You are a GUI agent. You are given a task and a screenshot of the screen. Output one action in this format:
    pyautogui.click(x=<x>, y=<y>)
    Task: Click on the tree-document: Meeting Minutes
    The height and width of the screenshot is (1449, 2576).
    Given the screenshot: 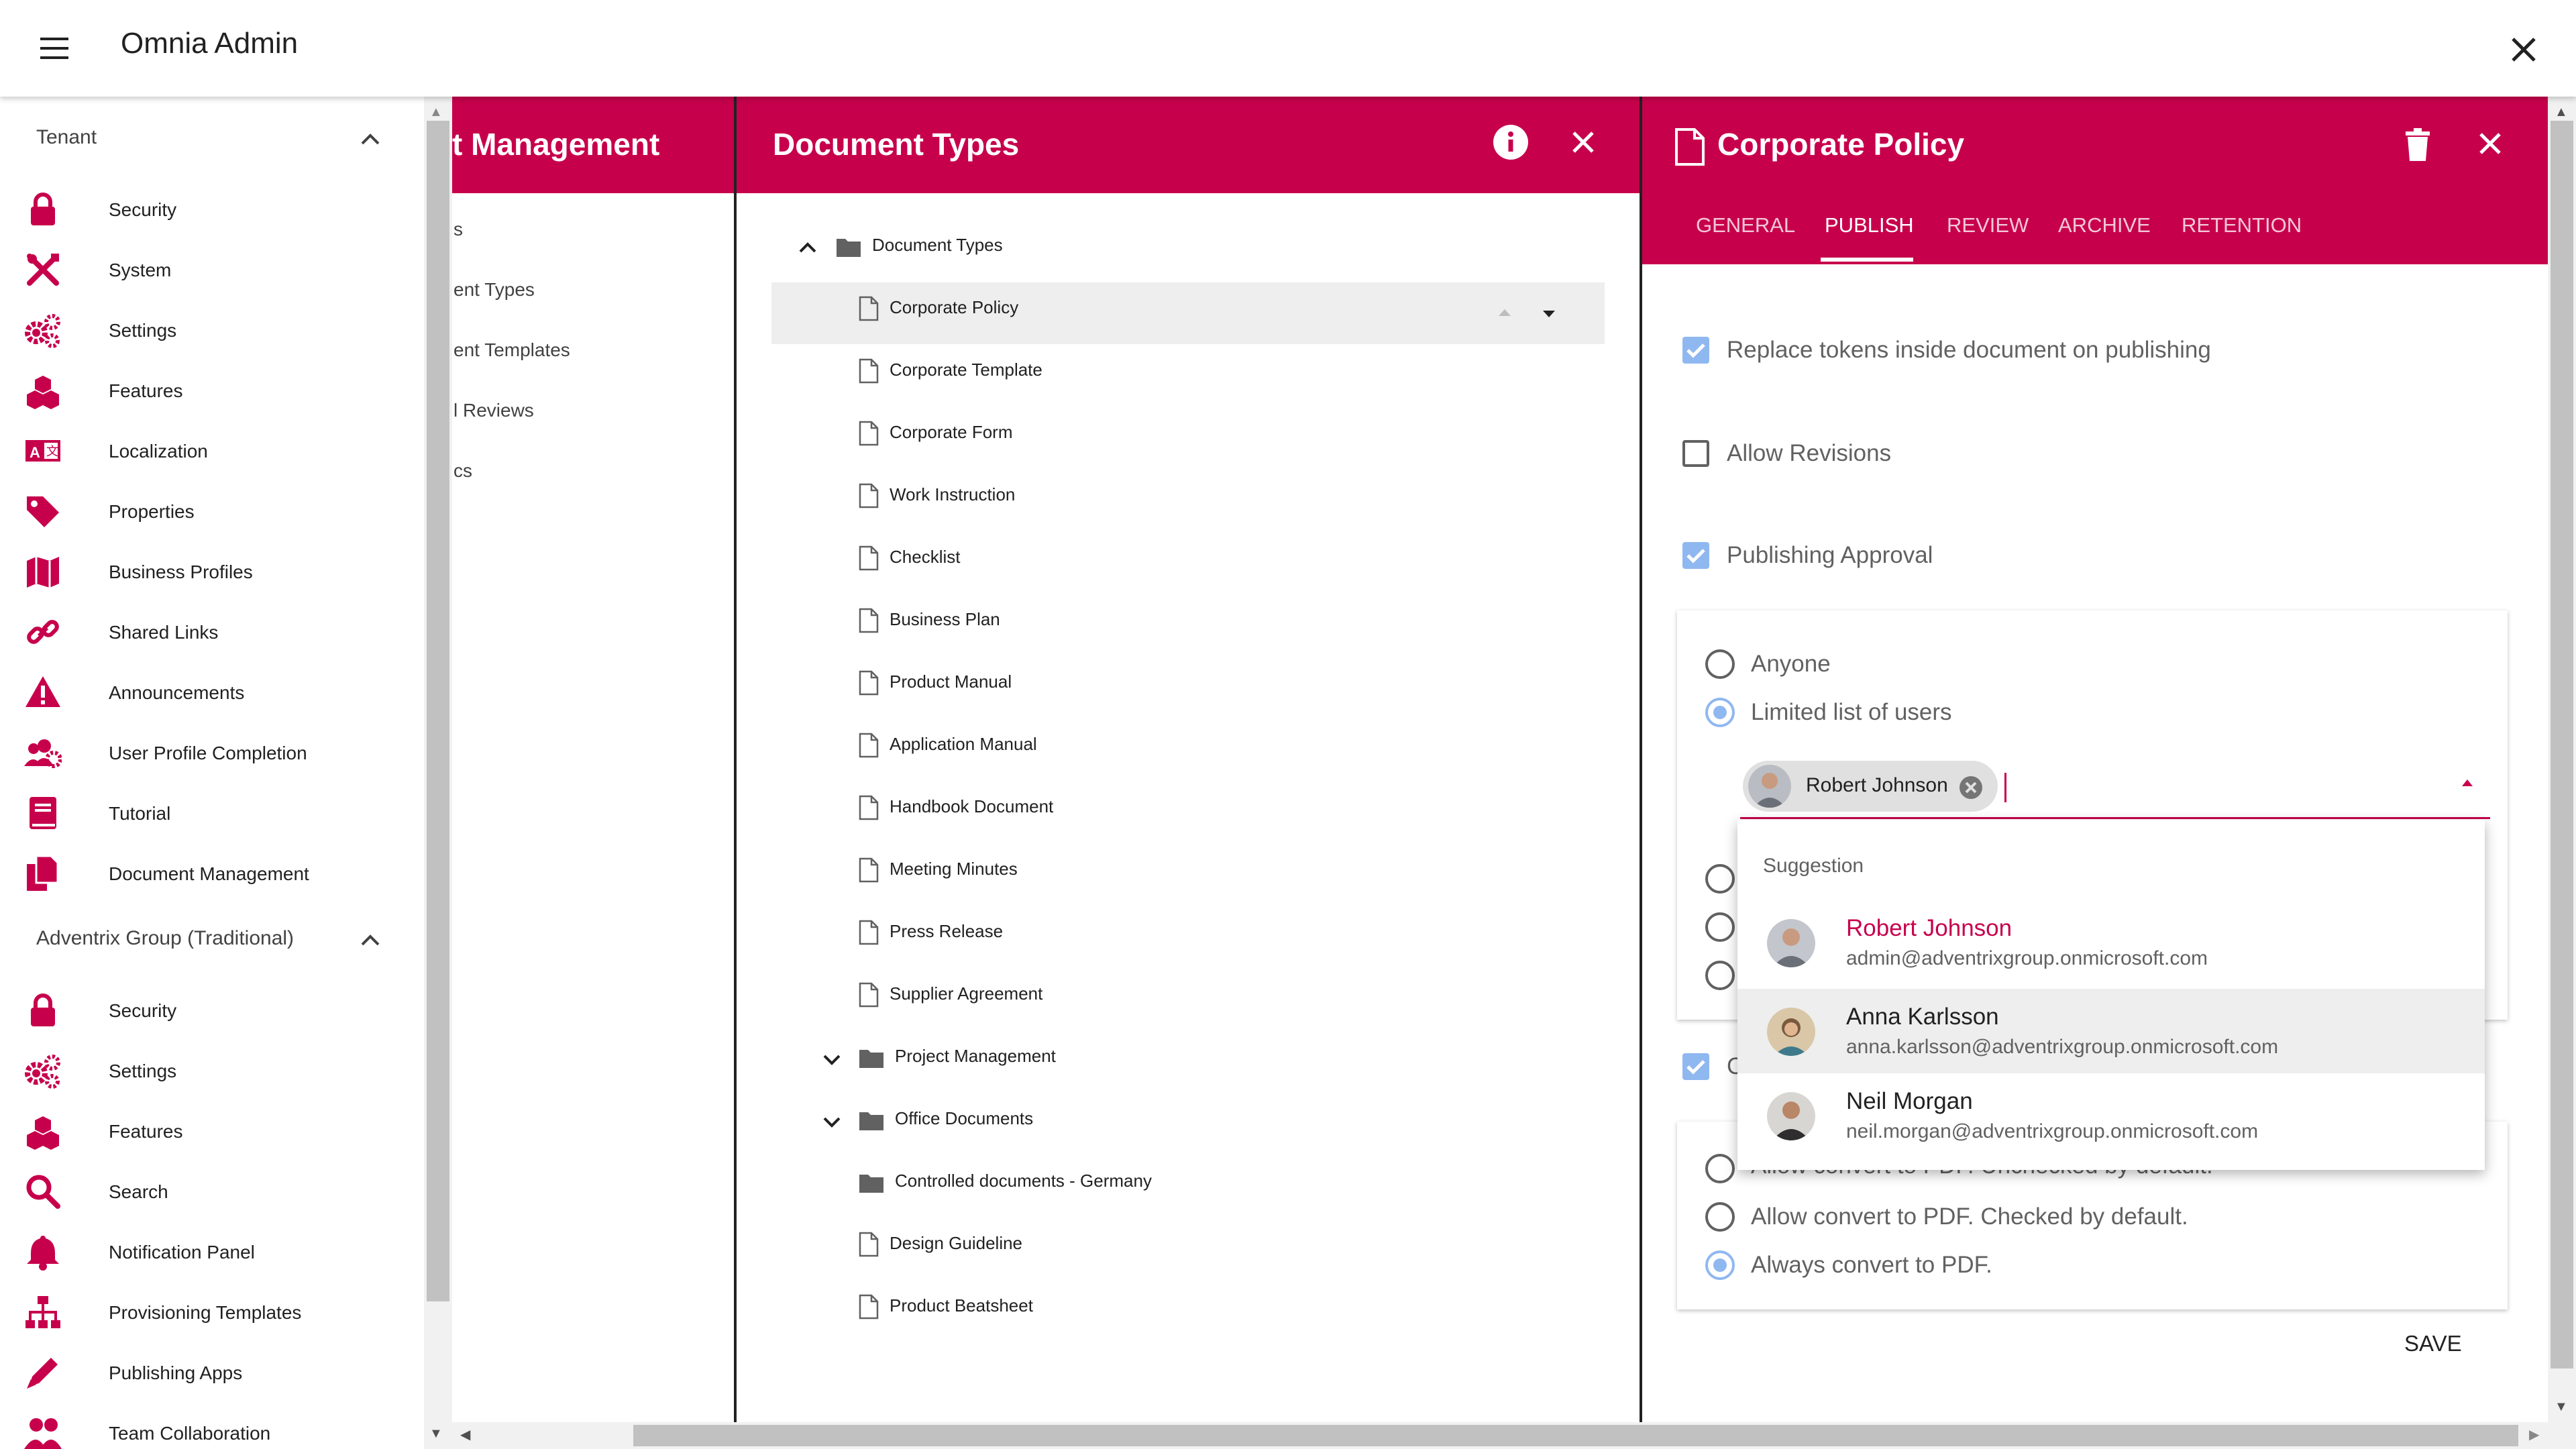 What is the action you would take?
    pyautogui.click(x=1220, y=871)
    